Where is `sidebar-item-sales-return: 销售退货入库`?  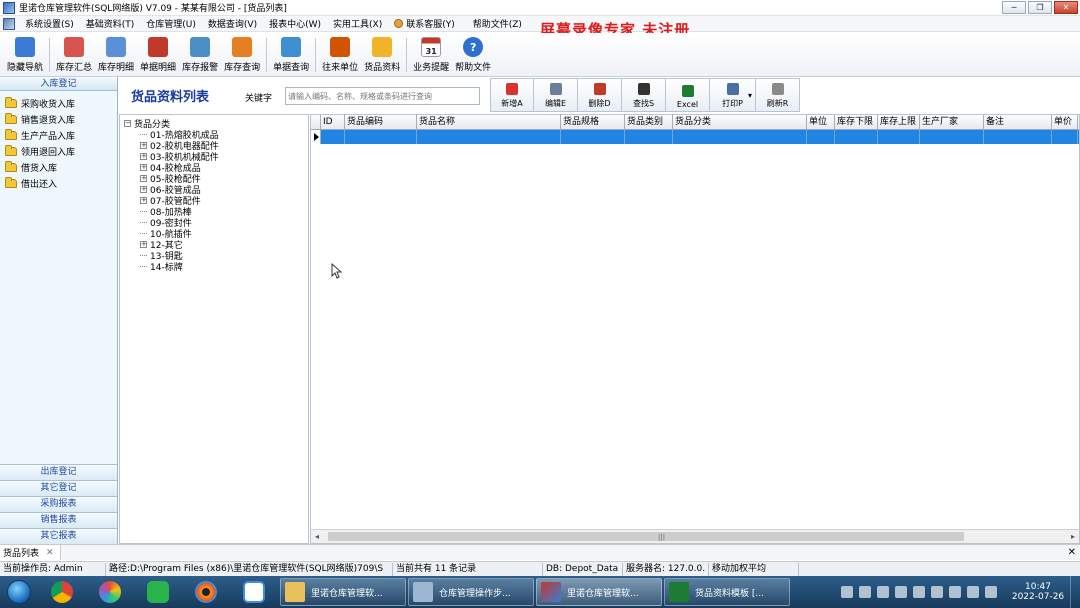
sidebar-item-sales-return: 销售退货入库 is located at coordinates (58, 119).